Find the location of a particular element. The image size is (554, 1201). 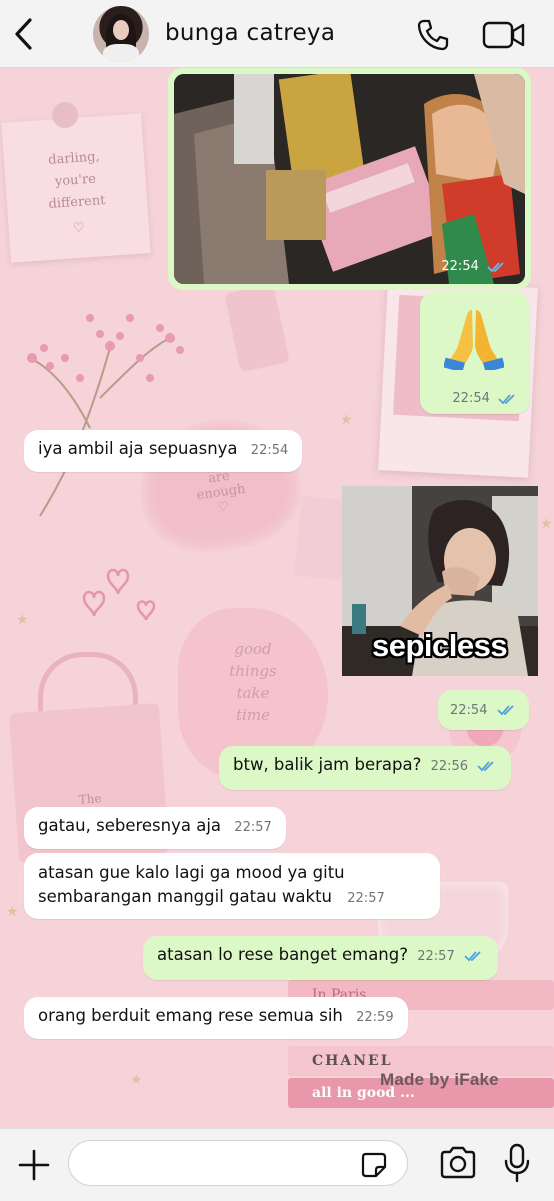

plus-icon is located at coordinates (34, 1165).